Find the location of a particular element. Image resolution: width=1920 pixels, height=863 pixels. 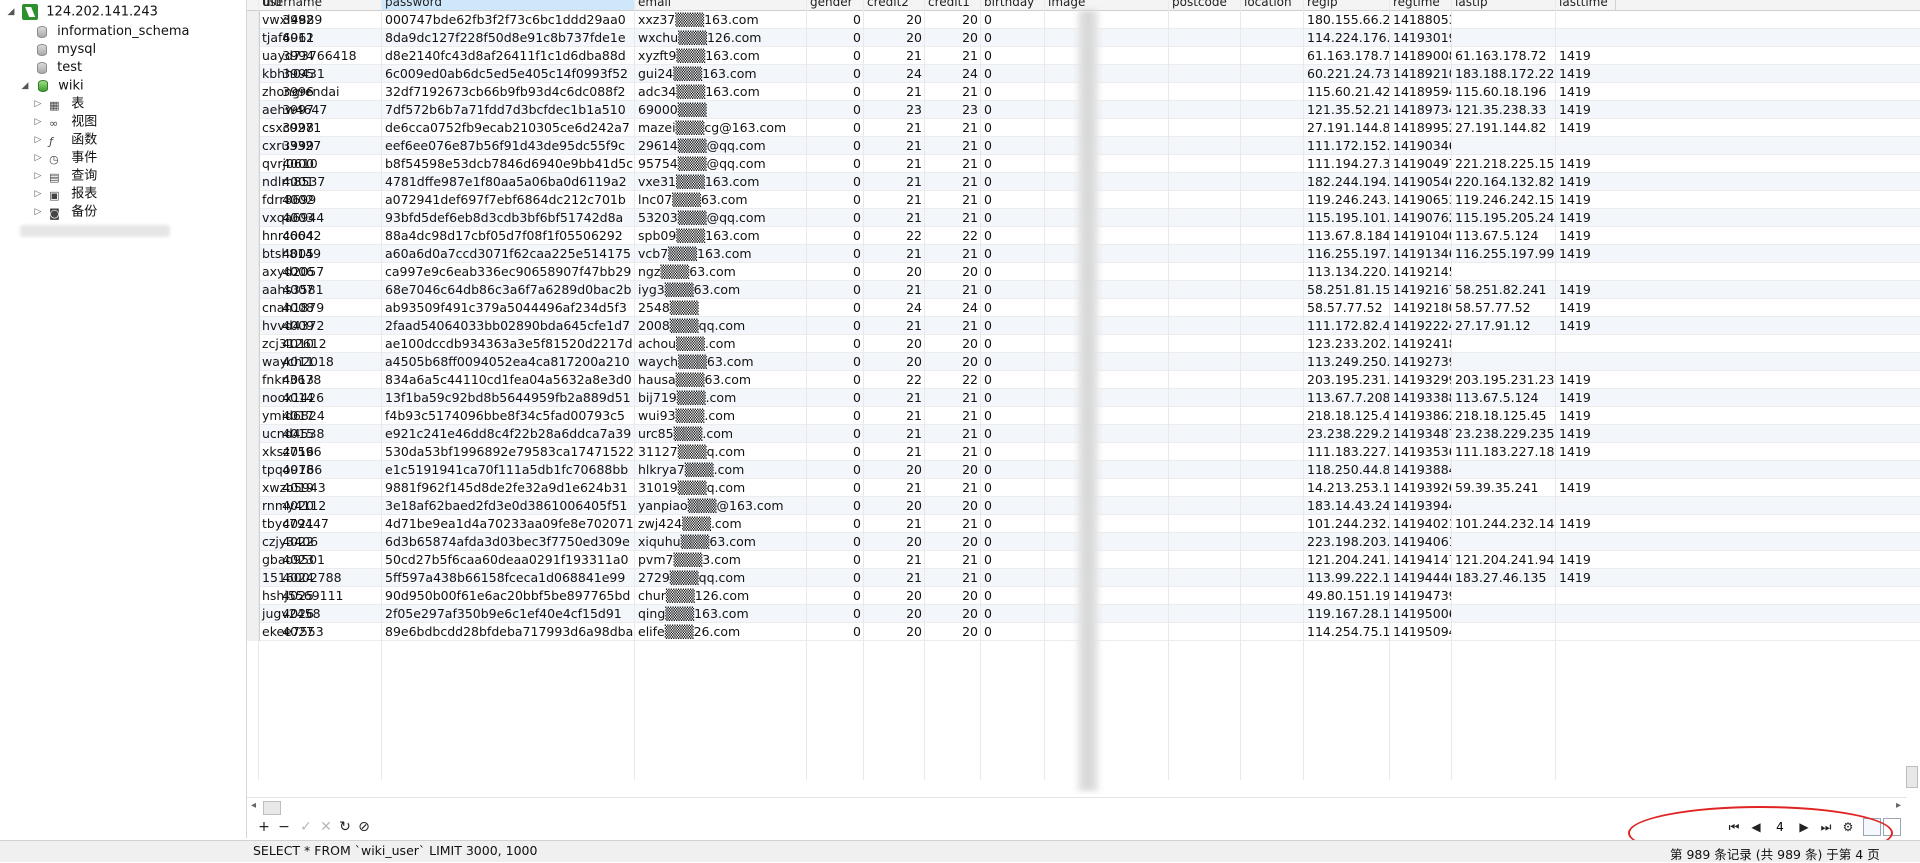

cell-regip: 49.80.151.197 is located at coordinates (1347, 596).